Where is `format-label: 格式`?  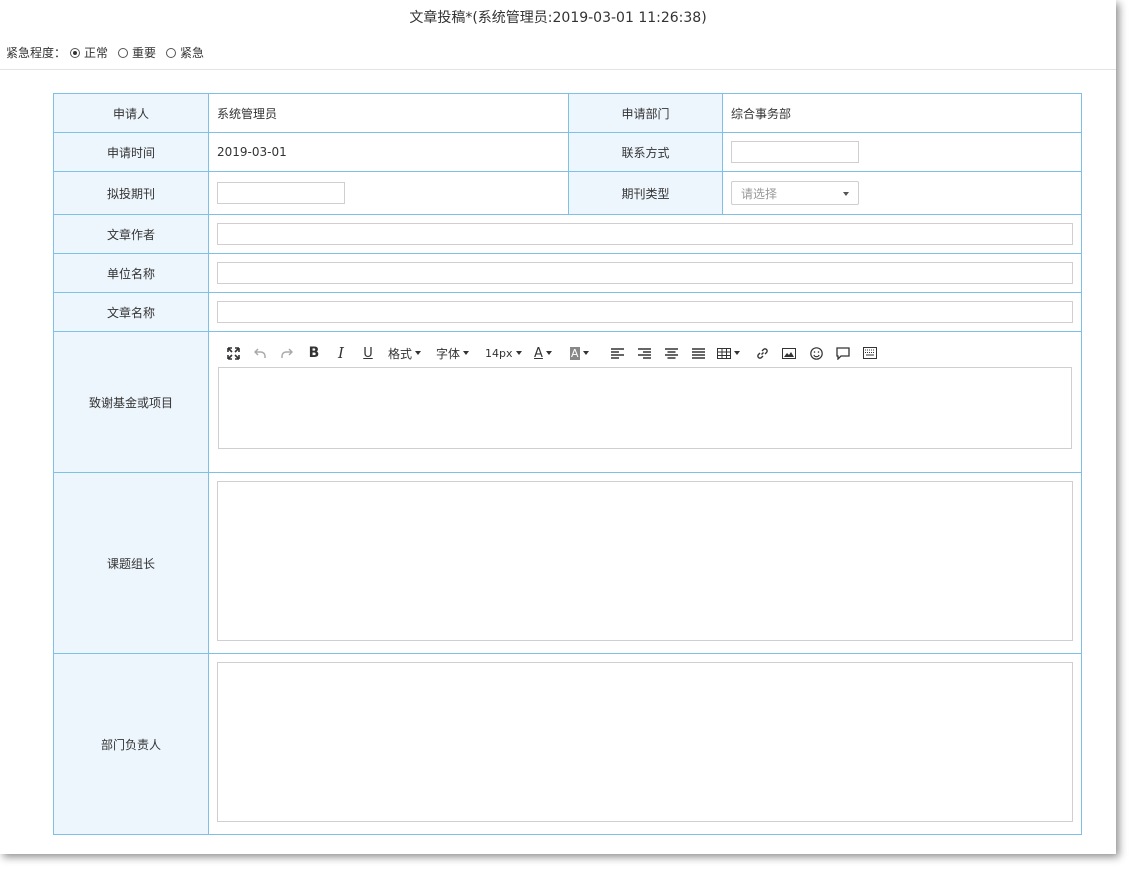 format-label: 格式 is located at coordinates (400, 353).